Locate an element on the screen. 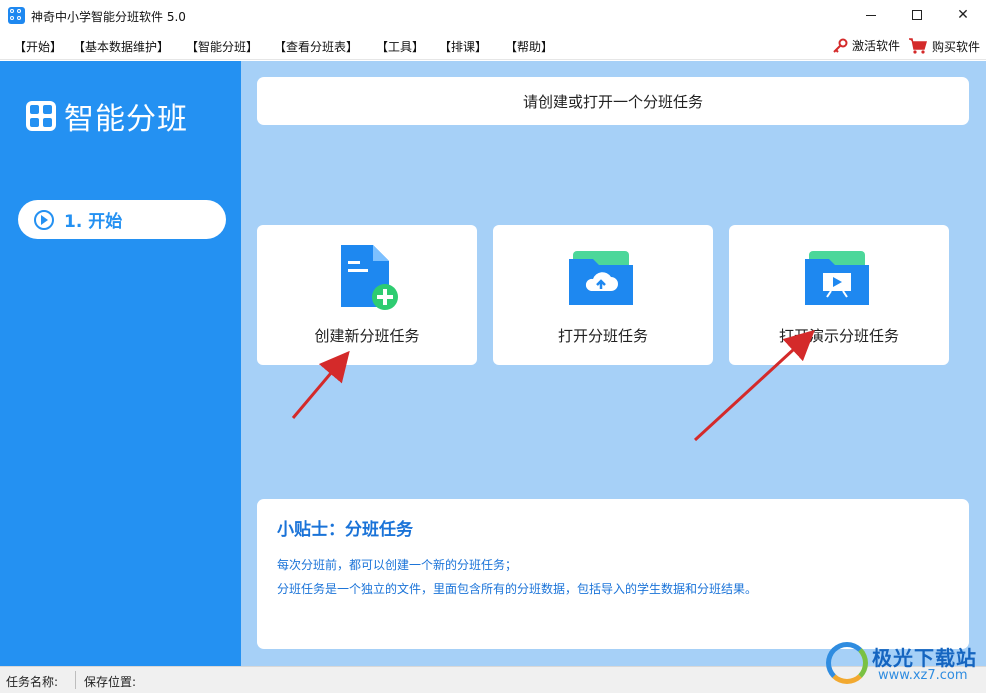 The height and width of the screenshot is (693, 986). open-task-label: 打开分班任务 is located at coordinates (602, 336).